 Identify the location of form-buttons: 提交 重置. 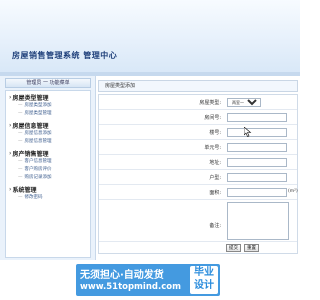
(242, 248).